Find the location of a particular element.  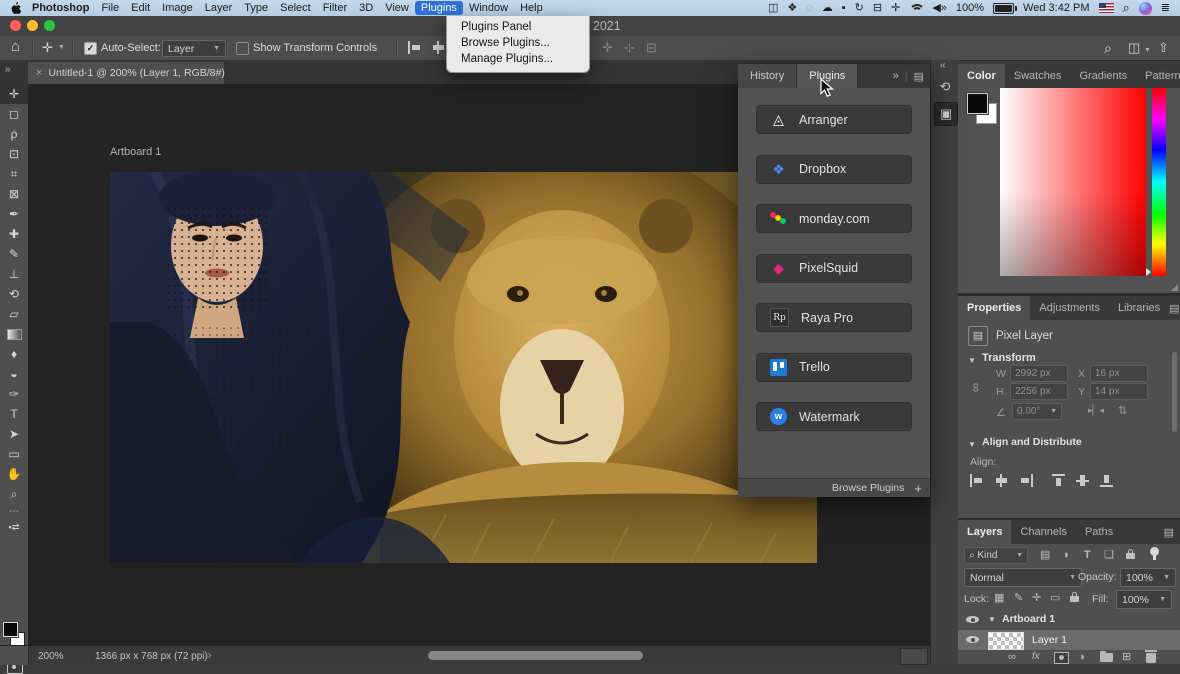

menubar-item: Select is located at coordinates (295, 8).